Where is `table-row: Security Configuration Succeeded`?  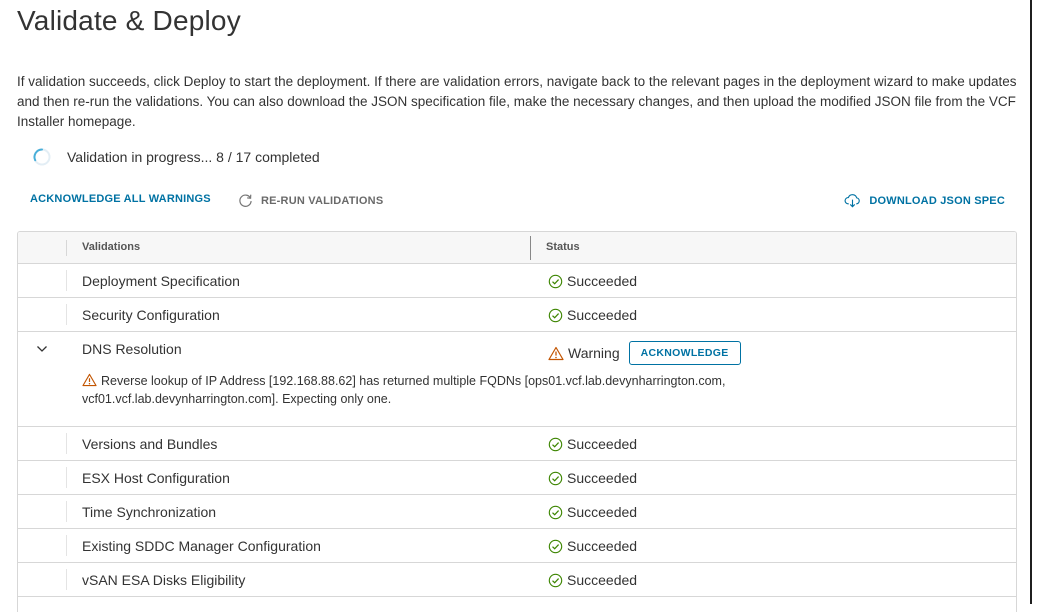
table-row: Security Configuration Succeeded is located at coordinates (517, 315).